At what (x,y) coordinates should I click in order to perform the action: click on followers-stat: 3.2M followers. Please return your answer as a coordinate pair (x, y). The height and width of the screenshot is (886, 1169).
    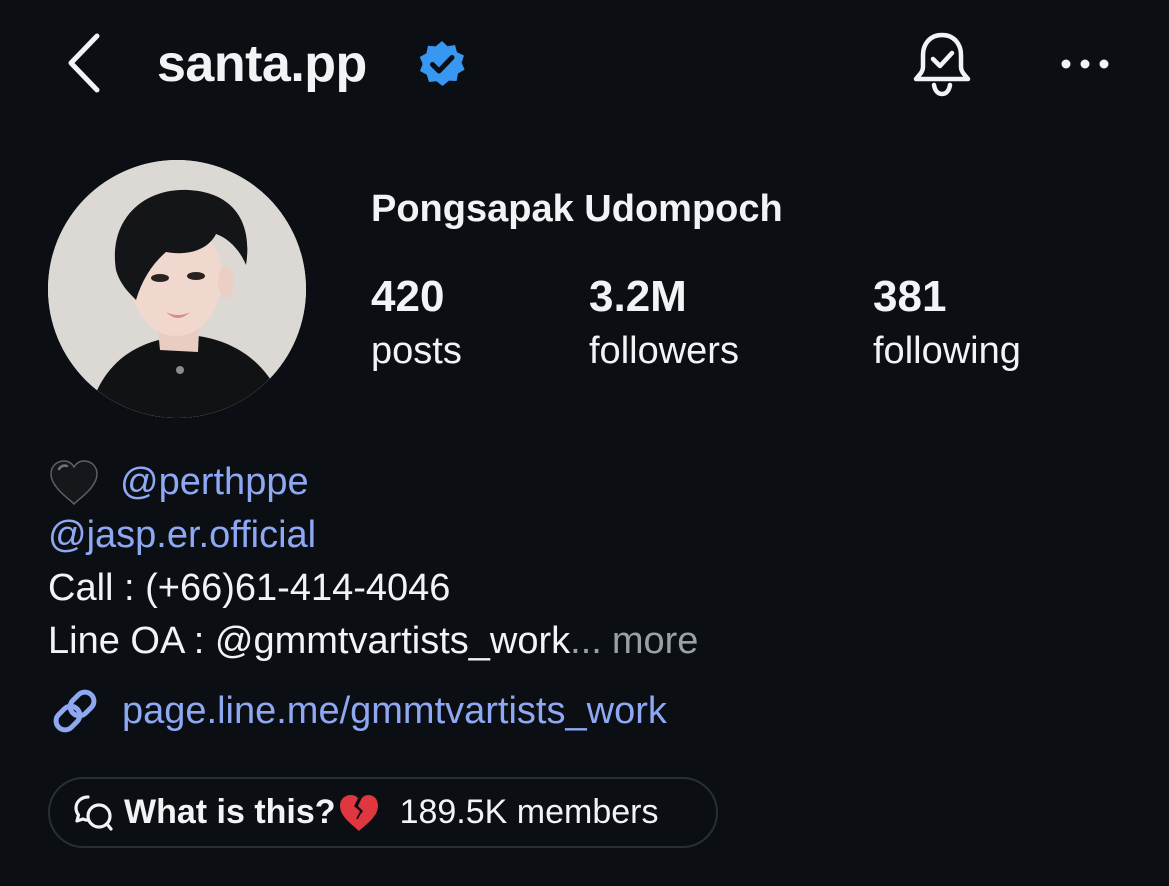
    Looking at the image, I should click on (664, 324).